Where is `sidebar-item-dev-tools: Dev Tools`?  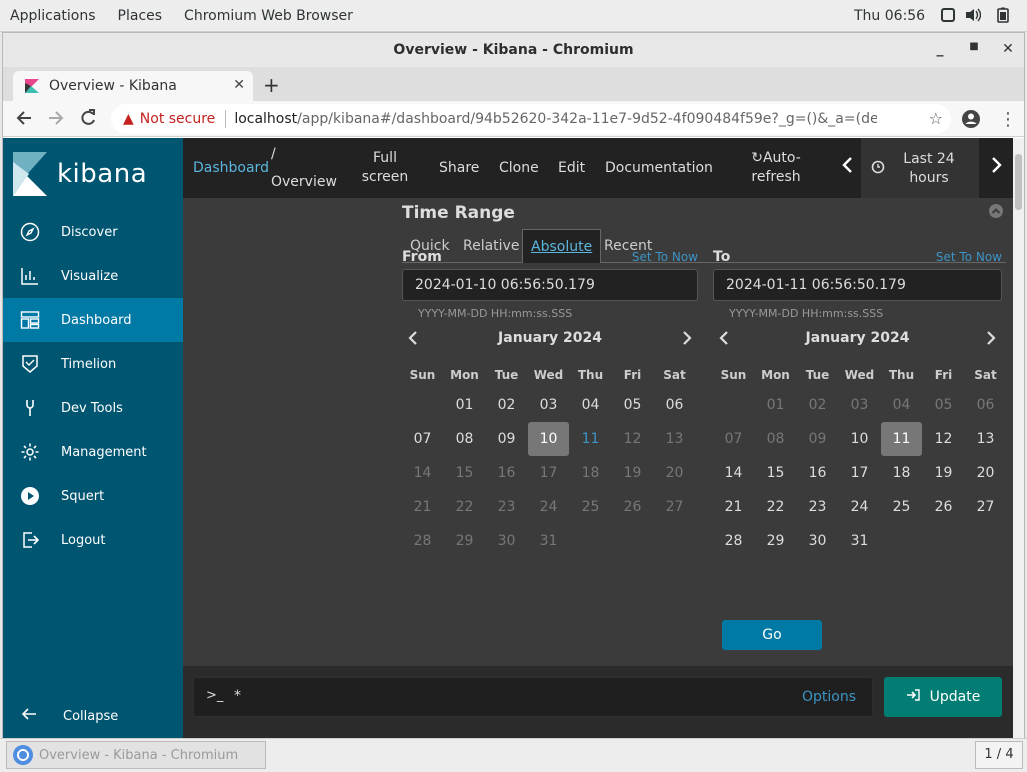
sidebar-item-dev-tools: Dev Tools is located at coordinates (93, 408).